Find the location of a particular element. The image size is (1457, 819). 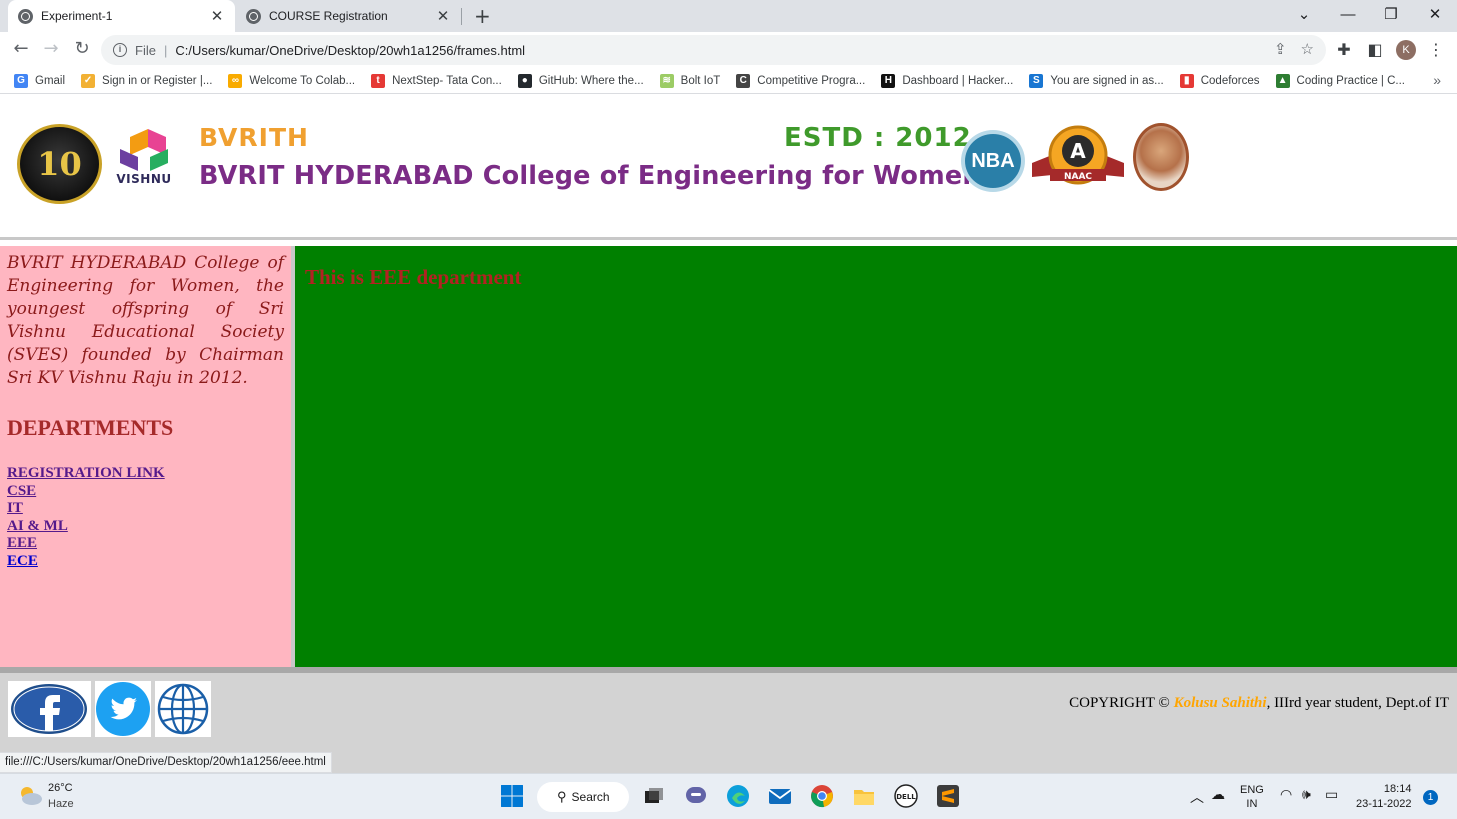

share-icon: ⇪ is located at coordinates (1280, 49).